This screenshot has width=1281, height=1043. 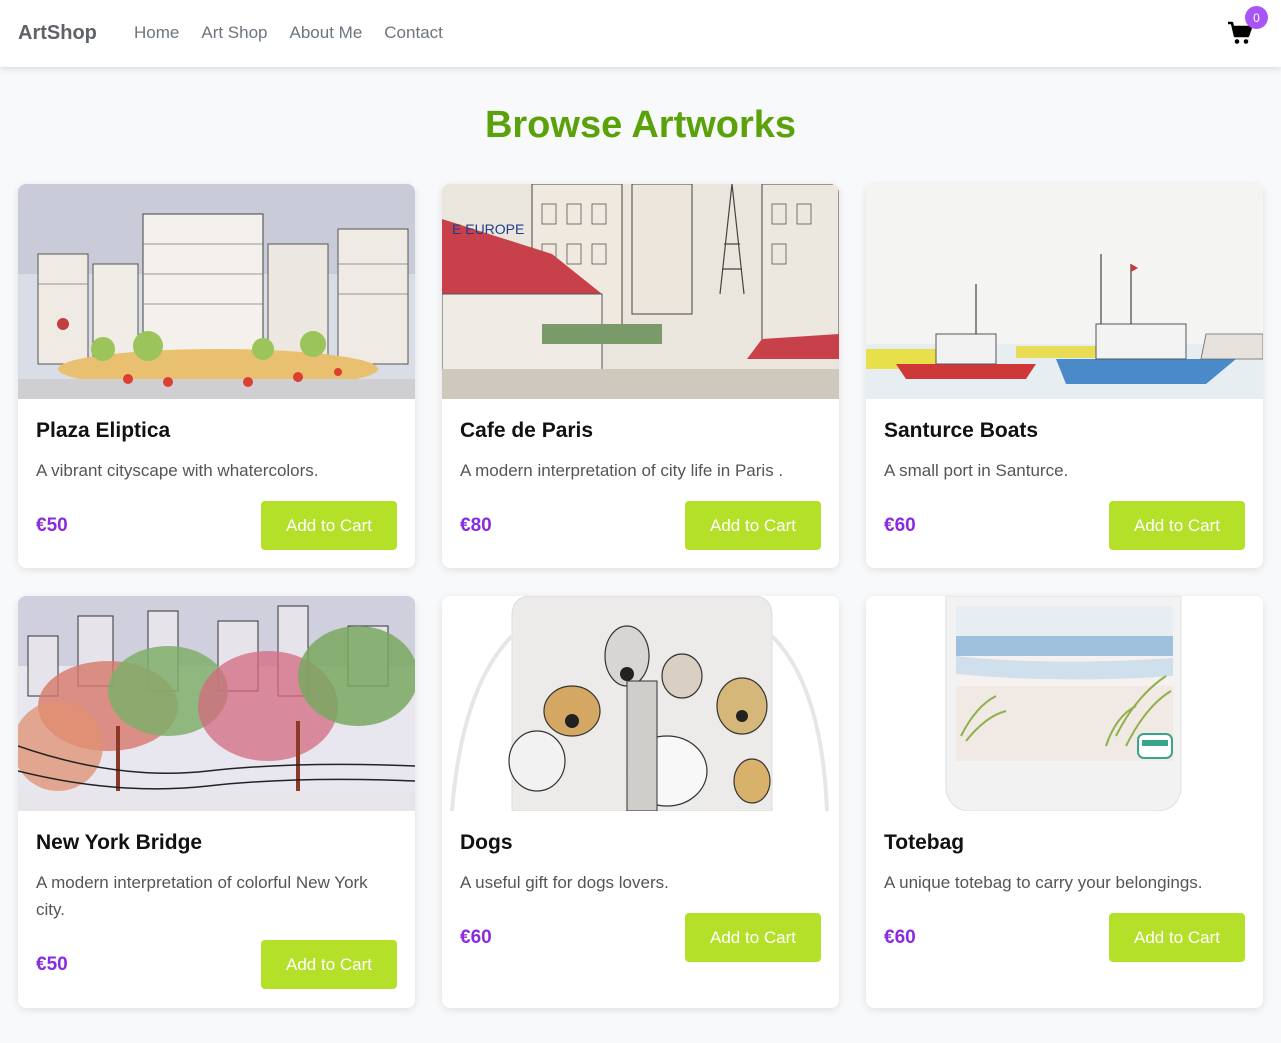 What do you see at coordinates (640, 703) in the screenshot?
I see `dogs-apron-product` at bounding box center [640, 703].